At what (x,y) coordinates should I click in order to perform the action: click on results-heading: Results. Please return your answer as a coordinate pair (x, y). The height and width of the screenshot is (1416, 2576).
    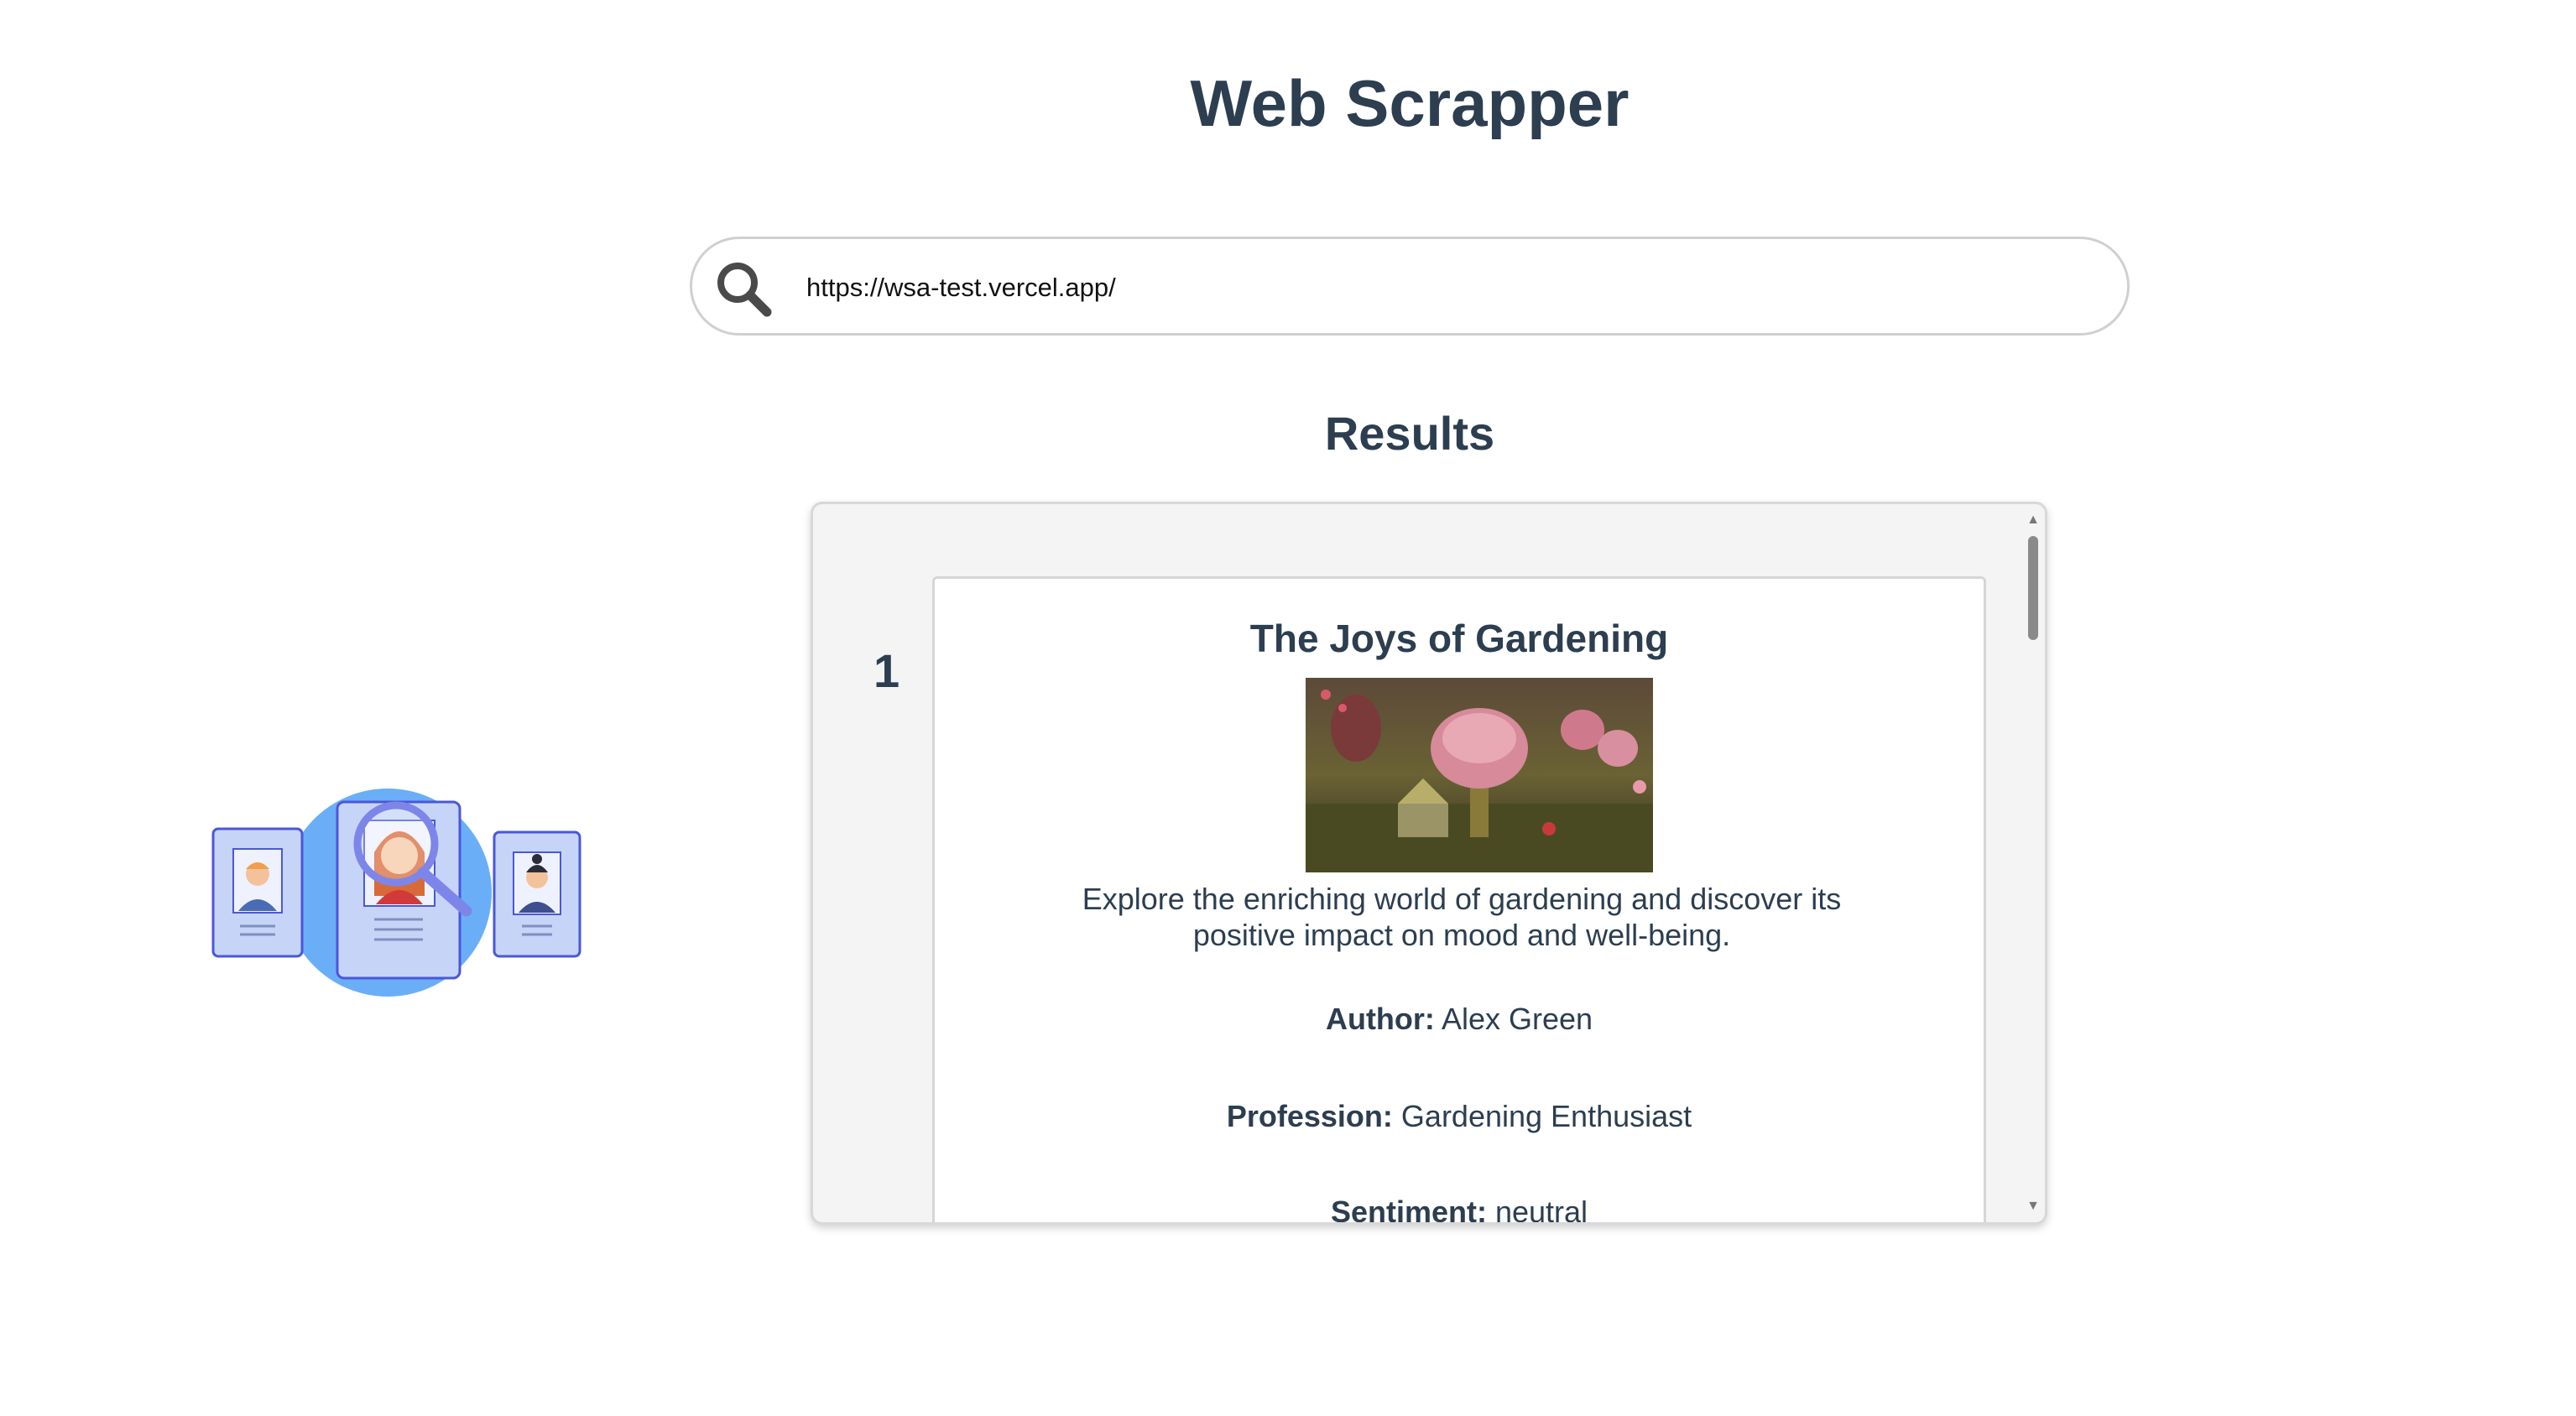
    Looking at the image, I should click on (1409, 433).